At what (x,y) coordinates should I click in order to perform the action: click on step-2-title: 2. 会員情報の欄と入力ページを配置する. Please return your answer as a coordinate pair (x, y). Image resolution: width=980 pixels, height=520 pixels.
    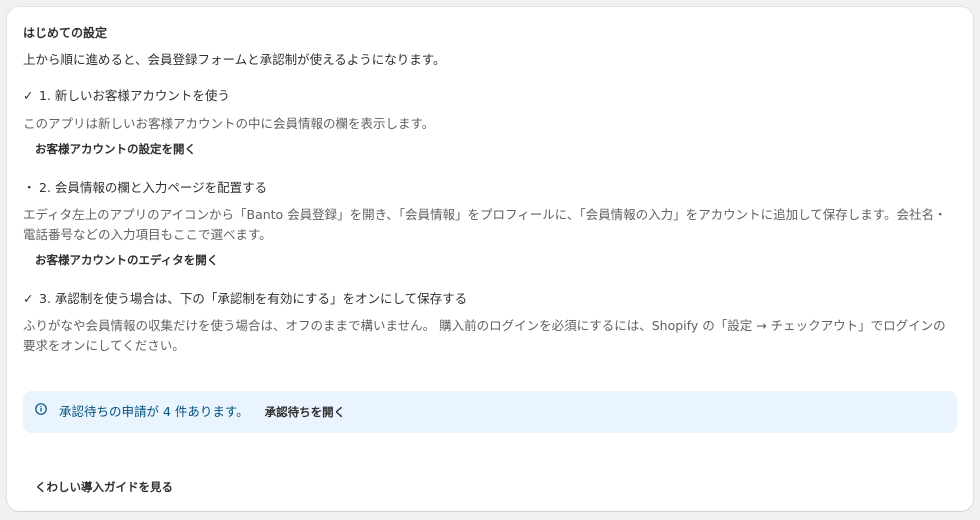
    Looking at the image, I should click on (153, 187).